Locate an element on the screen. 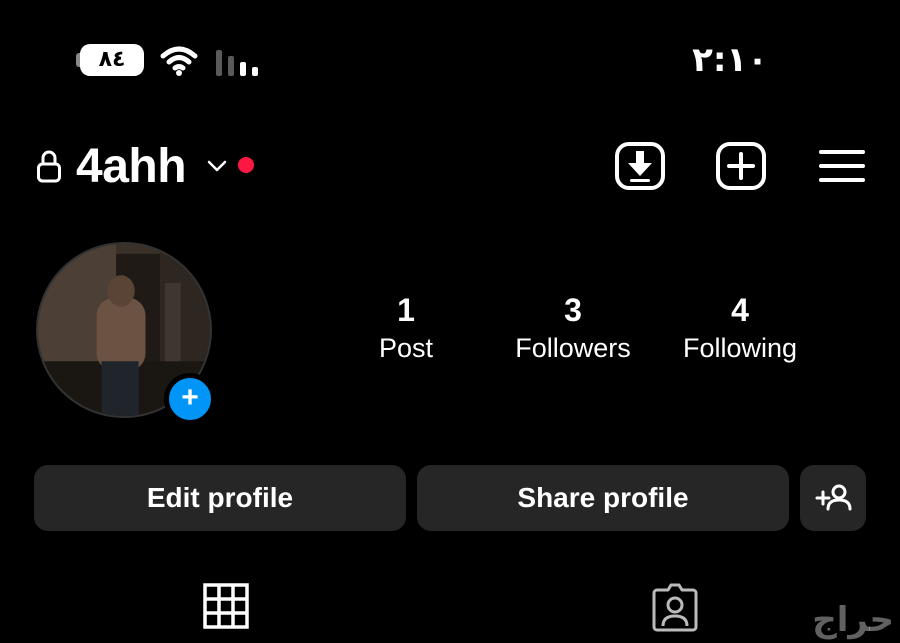 This screenshot has width=900, height=643. tagged-person-icon is located at coordinates (675, 607).